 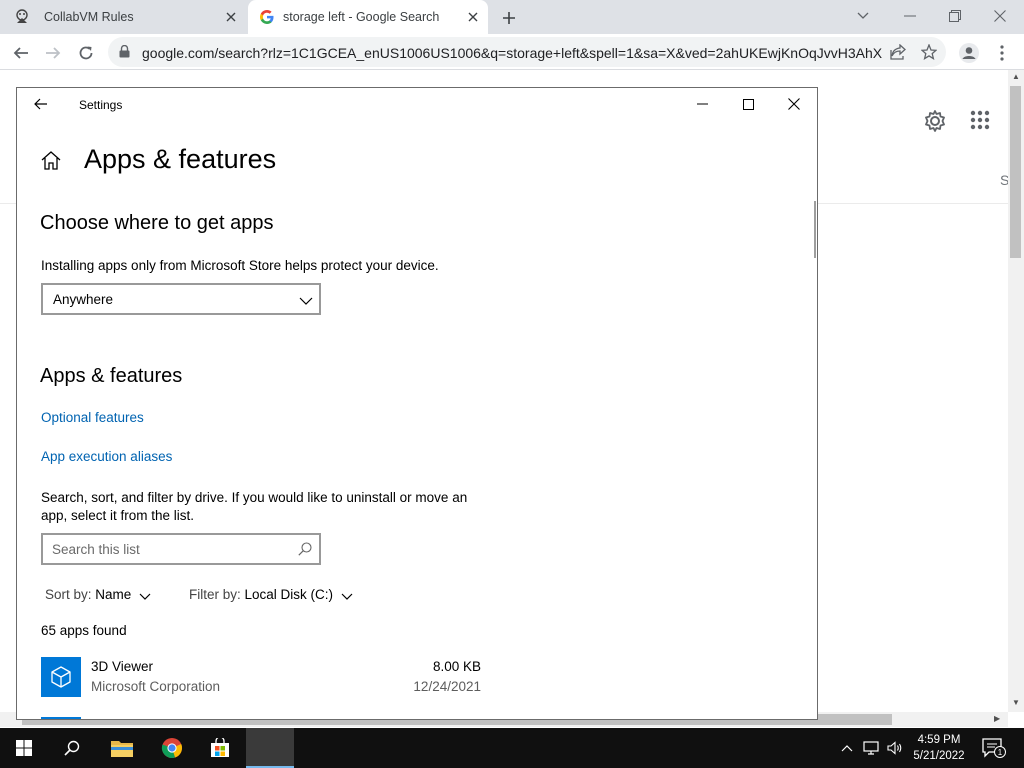 What do you see at coordinates (270, 748) in the screenshot?
I see `settings-taskbar-button` at bounding box center [270, 748].